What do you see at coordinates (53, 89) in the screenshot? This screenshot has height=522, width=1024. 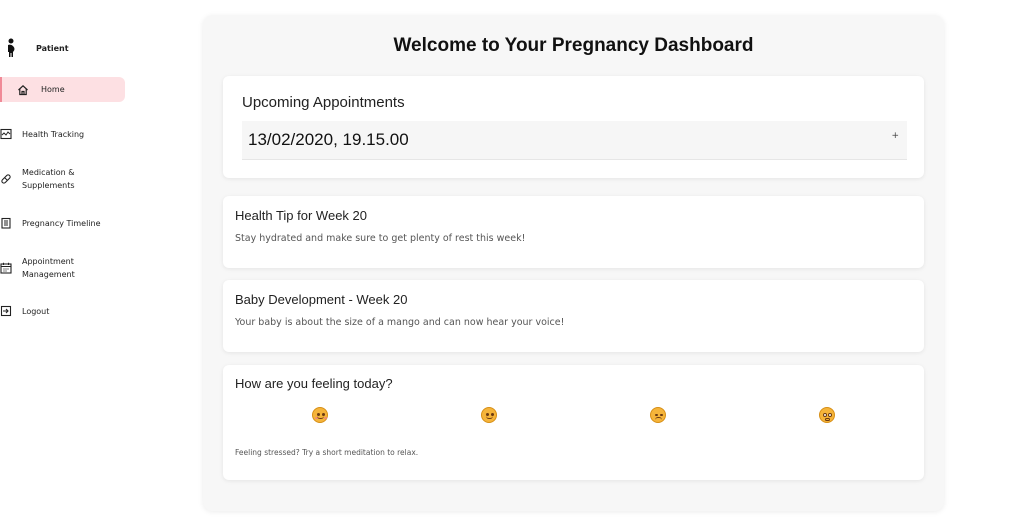 I see `sidebar-item-label: Home` at bounding box center [53, 89].